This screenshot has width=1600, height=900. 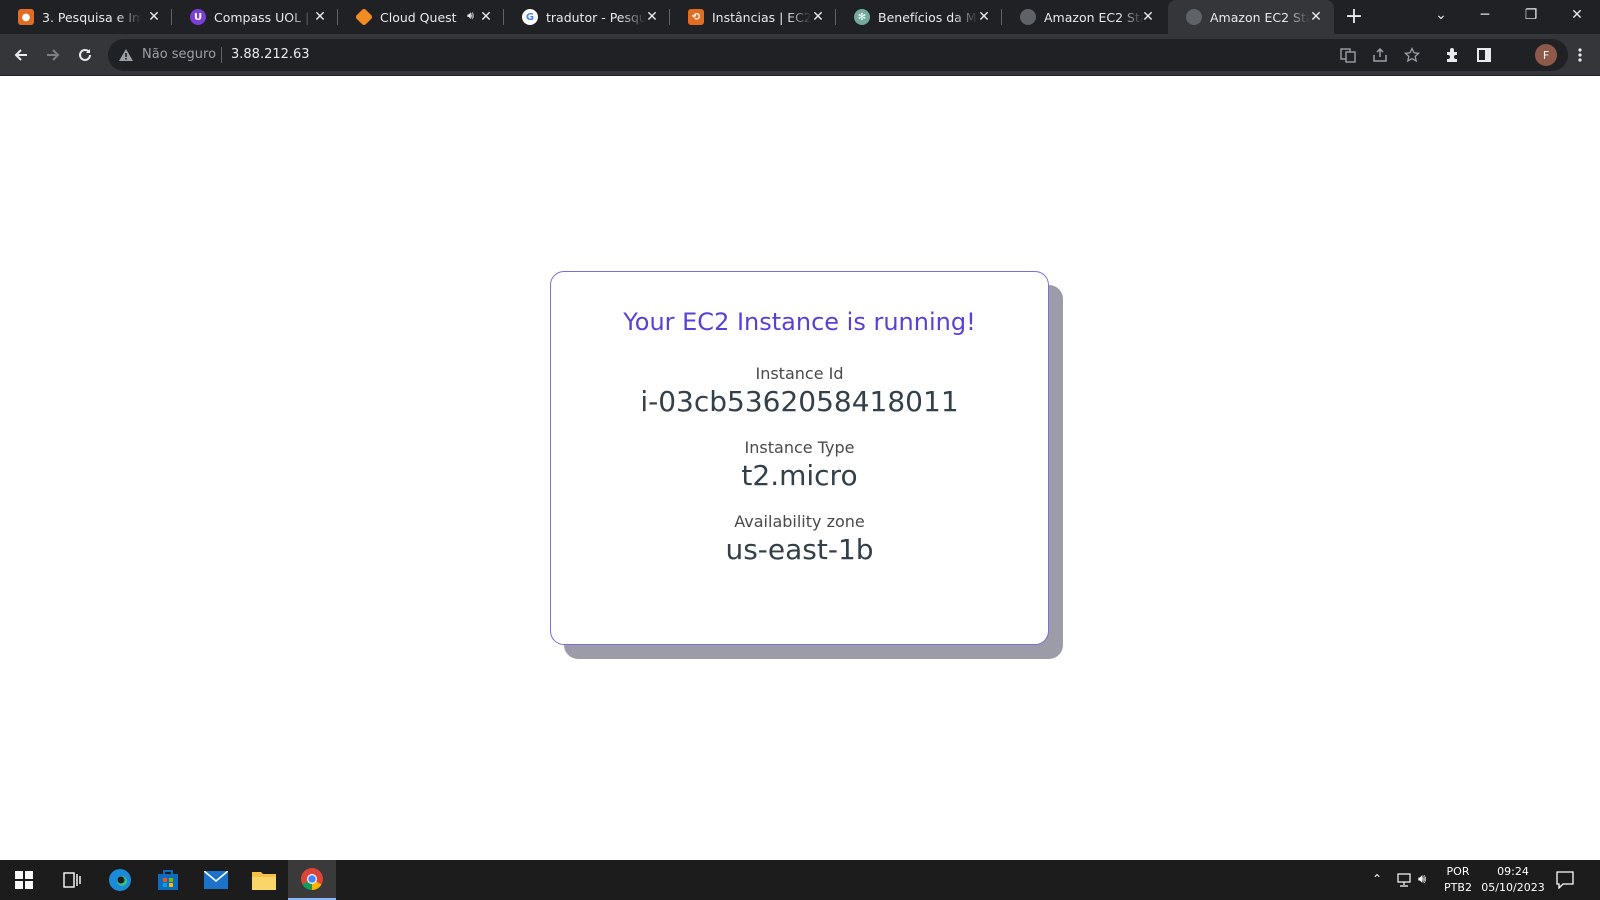 What do you see at coordinates (92, 17) in the screenshot?
I see `tab-title: 3. Pesquisa e Imple` at bounding box center [92, 17].